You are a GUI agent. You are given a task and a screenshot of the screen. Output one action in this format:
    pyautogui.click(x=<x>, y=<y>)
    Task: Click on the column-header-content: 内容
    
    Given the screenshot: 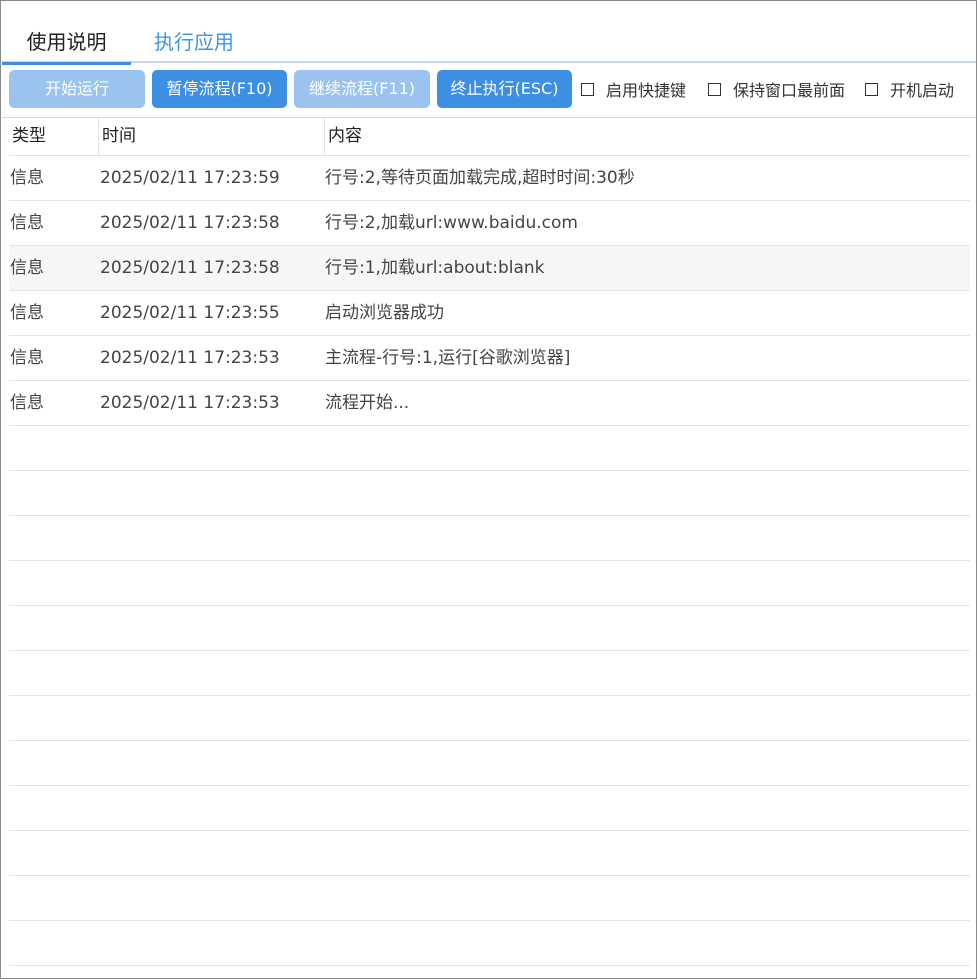 What is the action you would take?
    pyautogui.click(x=647, y=136)
    